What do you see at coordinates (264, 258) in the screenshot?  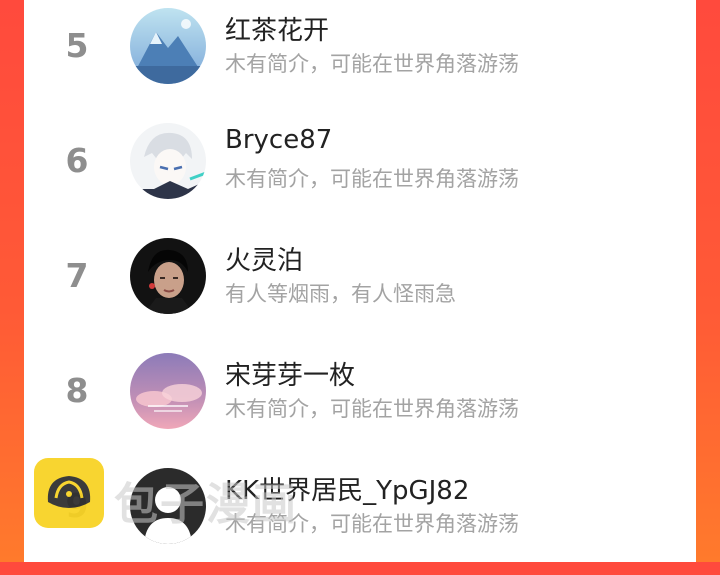 I see `user-name: 火灵泊` at bounding box center [264, 258].